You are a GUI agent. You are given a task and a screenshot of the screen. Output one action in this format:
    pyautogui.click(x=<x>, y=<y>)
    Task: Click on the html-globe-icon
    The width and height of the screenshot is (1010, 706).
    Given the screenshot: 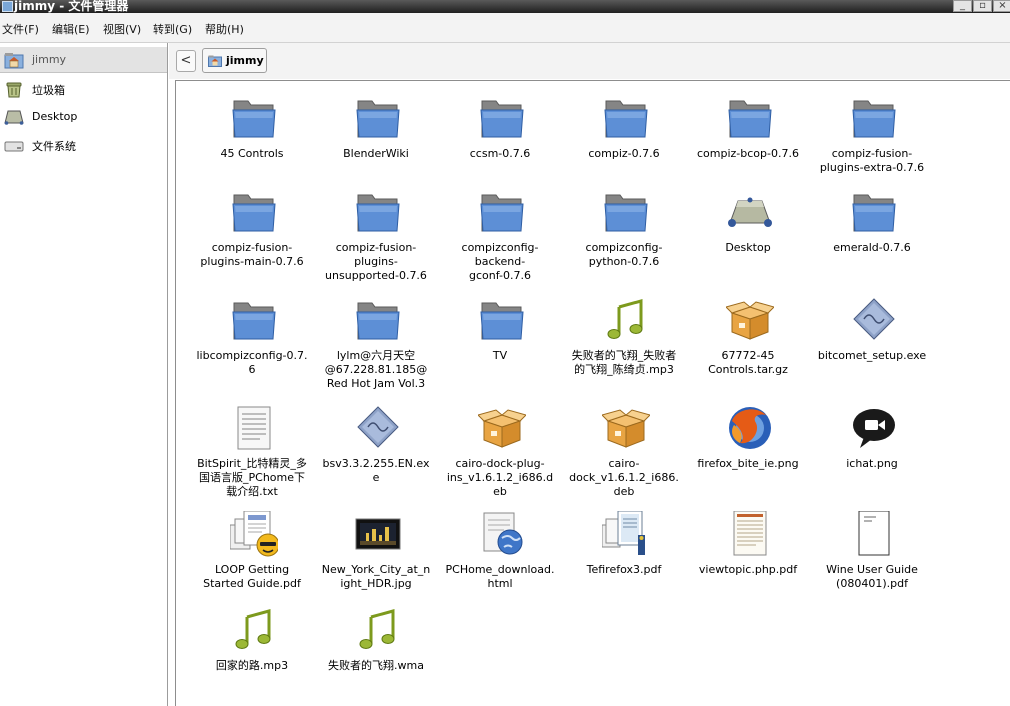 What is the action you would take?
    pyautogui.click(x=502, y=534)
    